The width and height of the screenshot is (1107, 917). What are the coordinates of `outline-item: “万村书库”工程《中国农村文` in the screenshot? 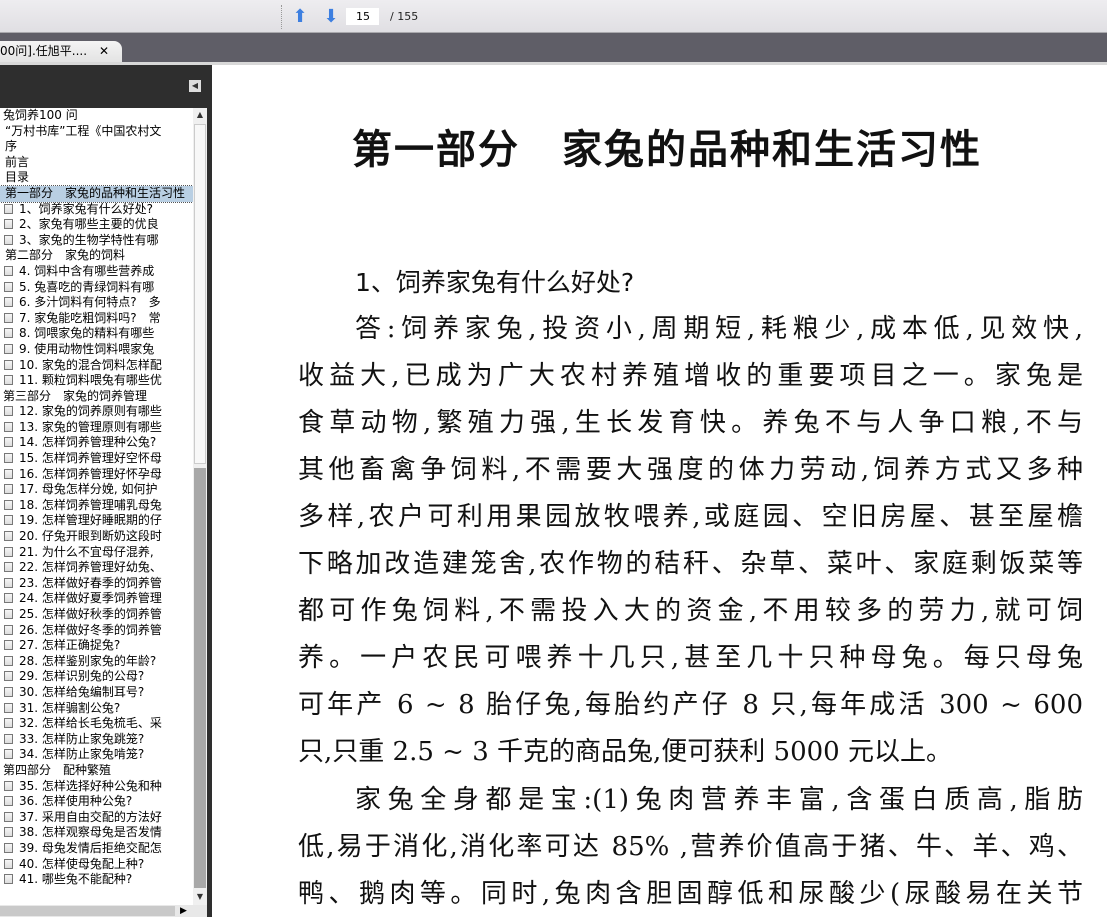 It's located at (96, 132).